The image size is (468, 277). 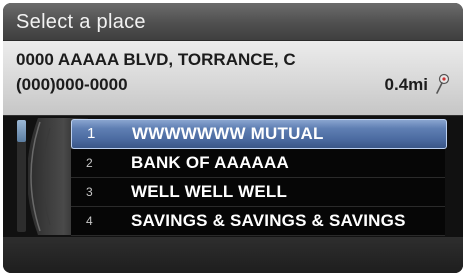 What do you see at coordinates (233, 22) in the screenshot?
I see `title-bar: Select a place` at bounding box center [233, 22].